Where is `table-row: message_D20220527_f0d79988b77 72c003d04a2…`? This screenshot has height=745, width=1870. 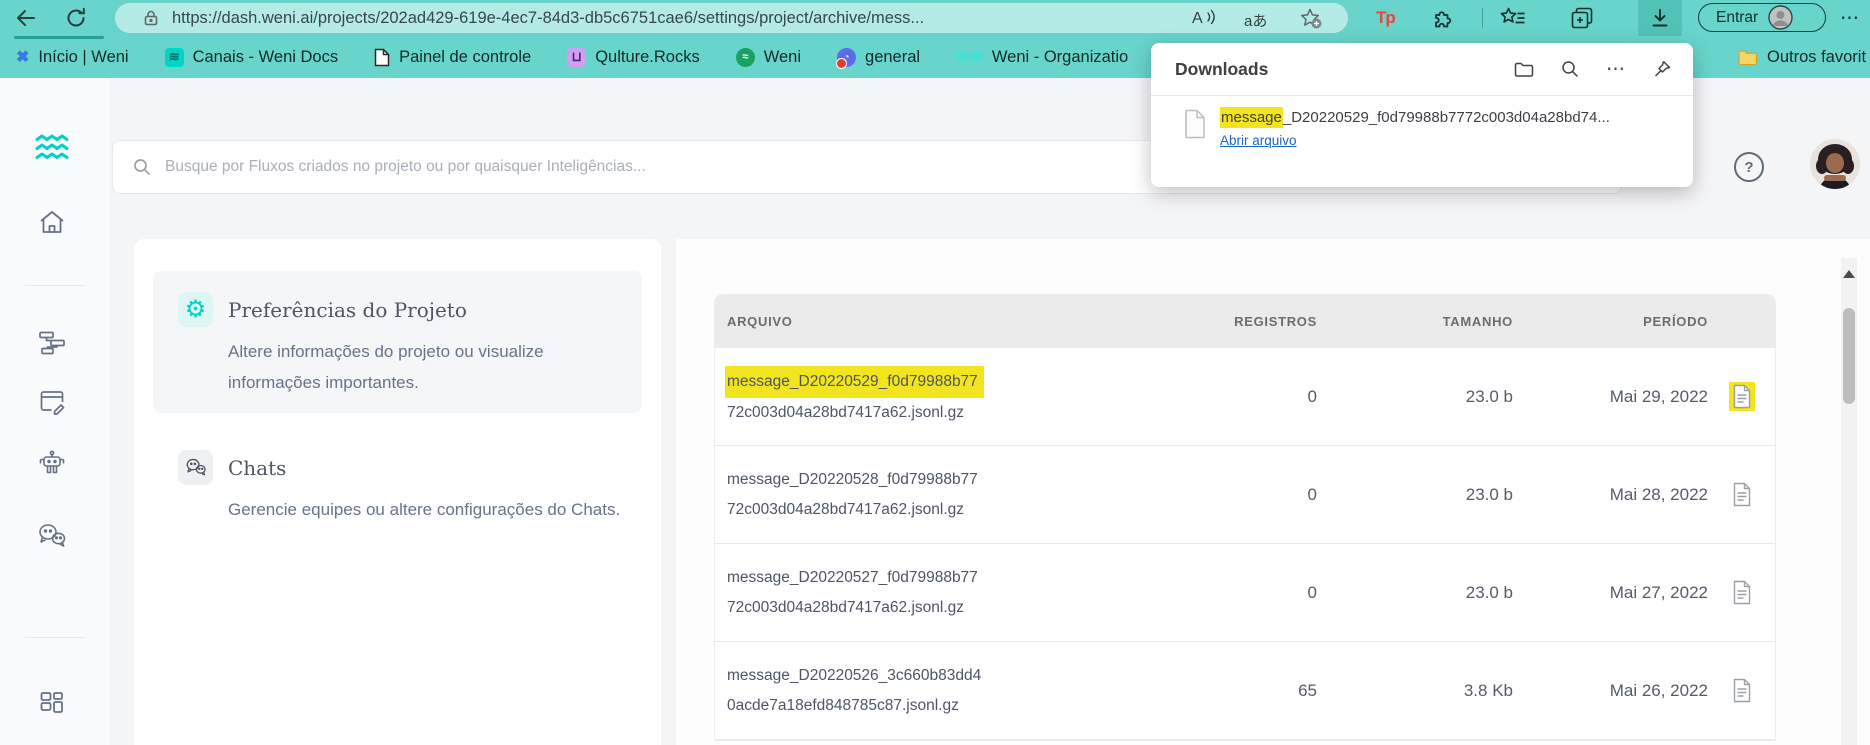
table-row: message_D20220527_f0d79988b77 72c003d04a2… is located at coordinates (1245, 593).